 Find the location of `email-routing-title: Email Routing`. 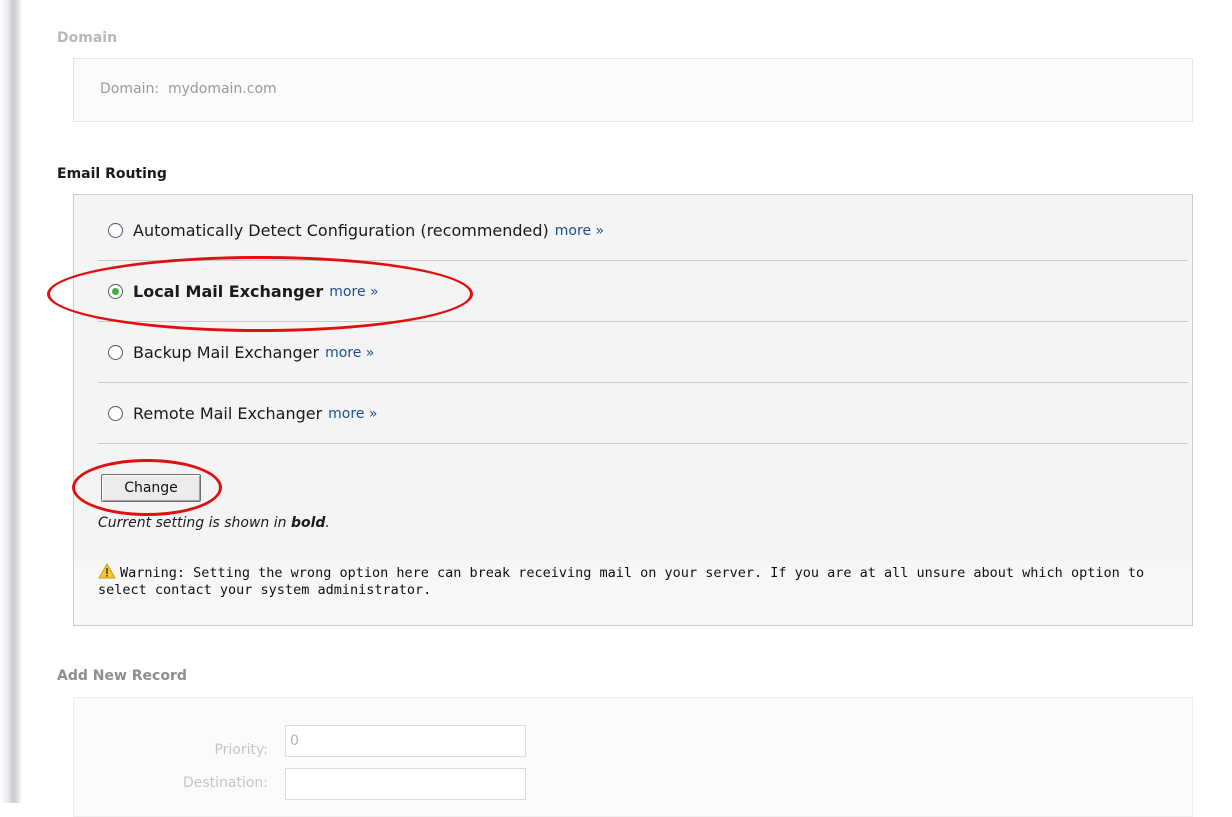

email-routing-title: Email Routing is located at coordinates (112, 174).